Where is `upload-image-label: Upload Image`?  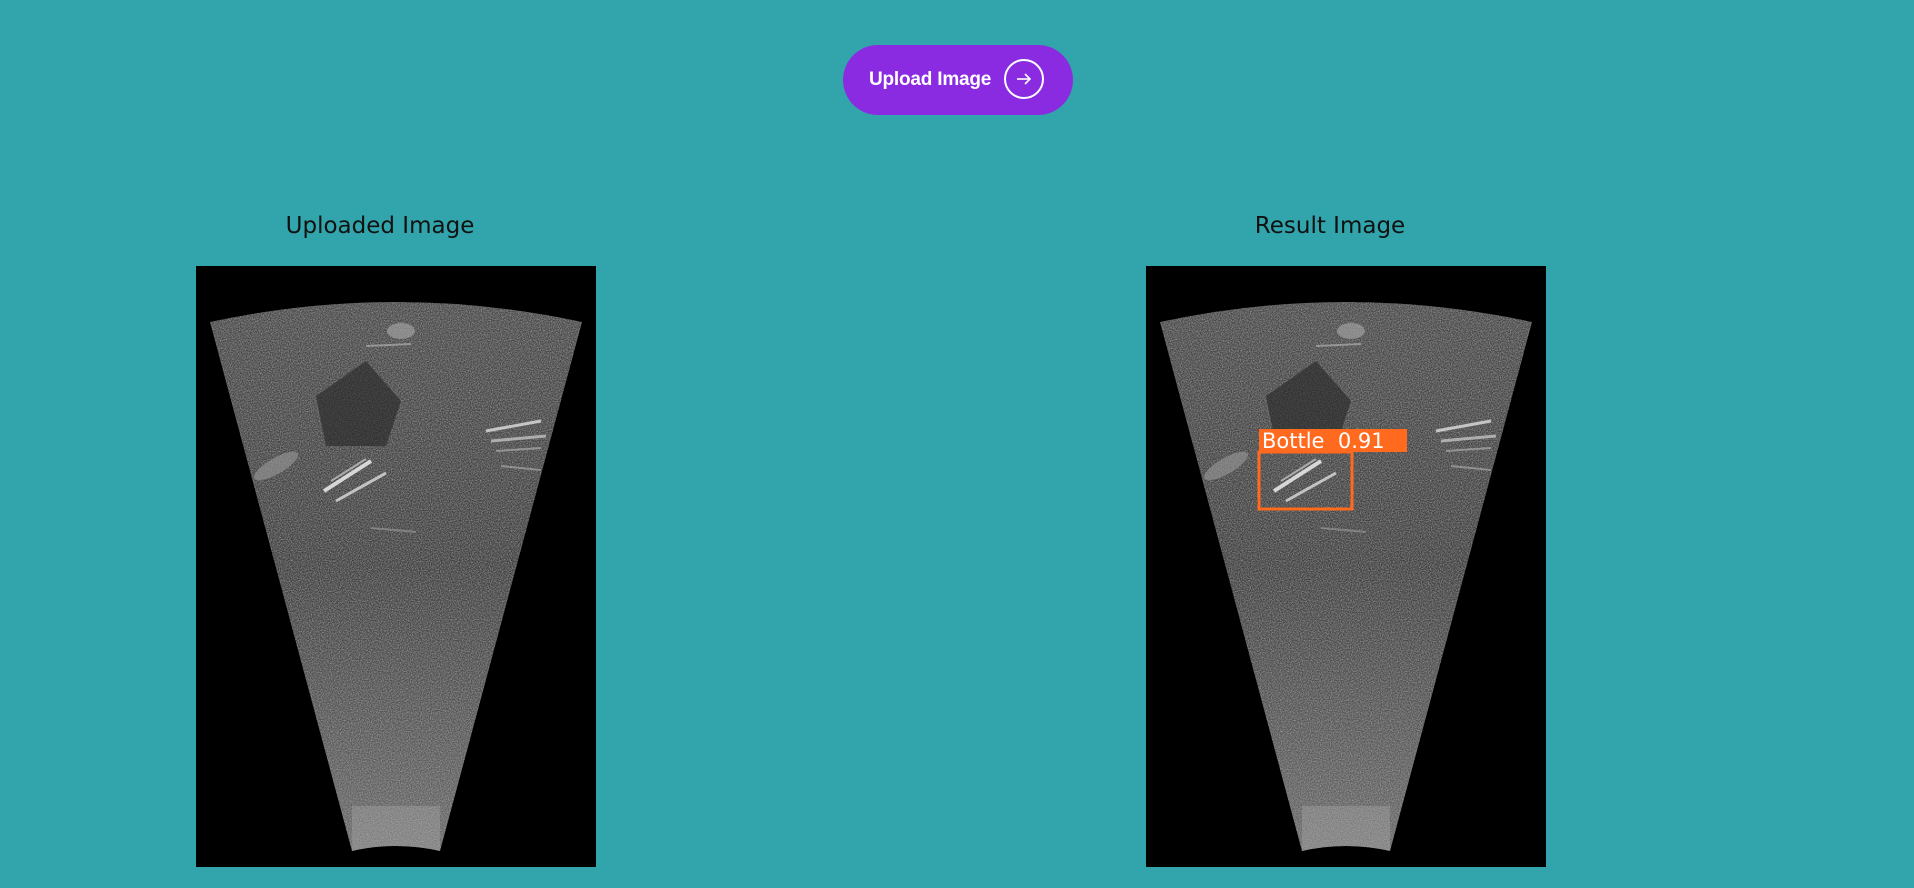 upload-image-label: Upload Image is located at coordinates (930, 79).